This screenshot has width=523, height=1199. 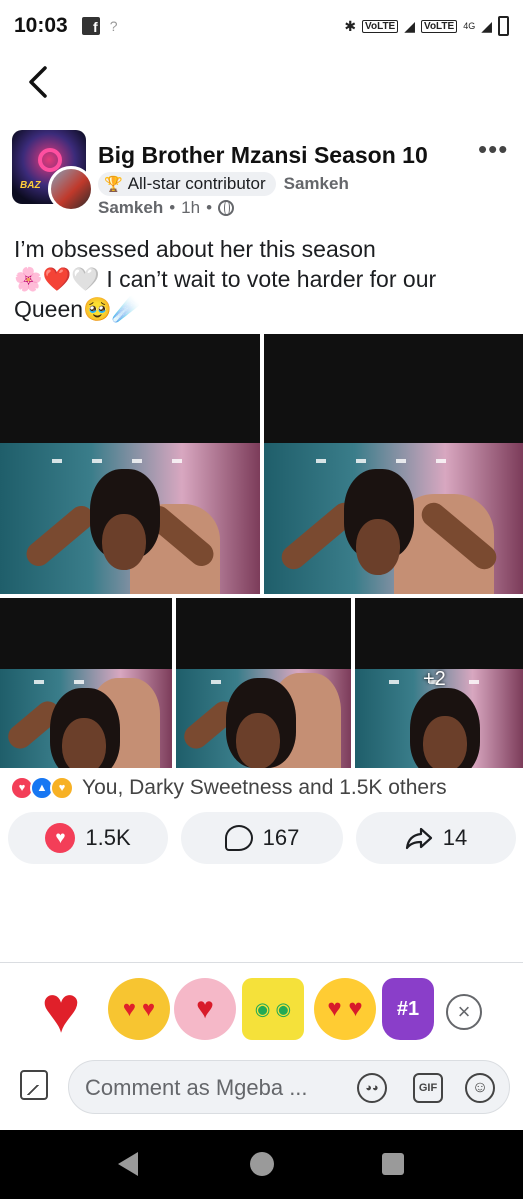 I want to click on chevron-left-icon, so click(x=38, y=82).